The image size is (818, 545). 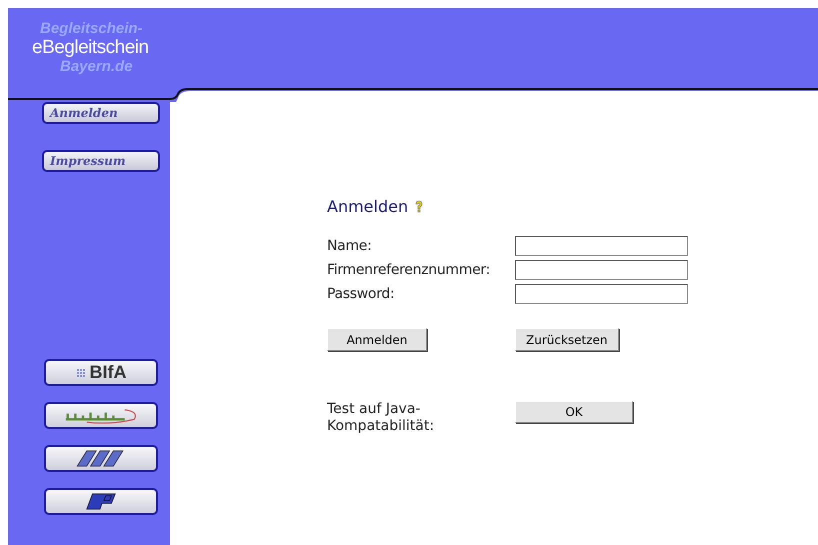 What do you see at coordinates (96, 67) in the screenshot?
I see `logo-shadow-text: Bayern.de` at bounding box center [96, 67].